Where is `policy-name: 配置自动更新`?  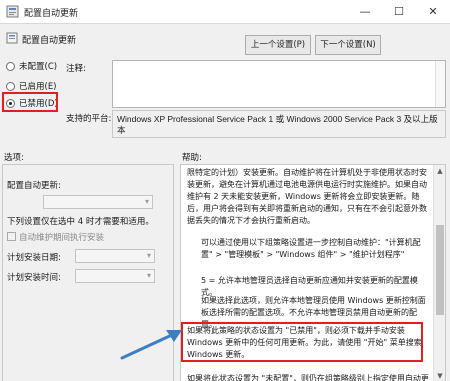 policy-name: 配置自动更新 is located at coordinates (49, 41).